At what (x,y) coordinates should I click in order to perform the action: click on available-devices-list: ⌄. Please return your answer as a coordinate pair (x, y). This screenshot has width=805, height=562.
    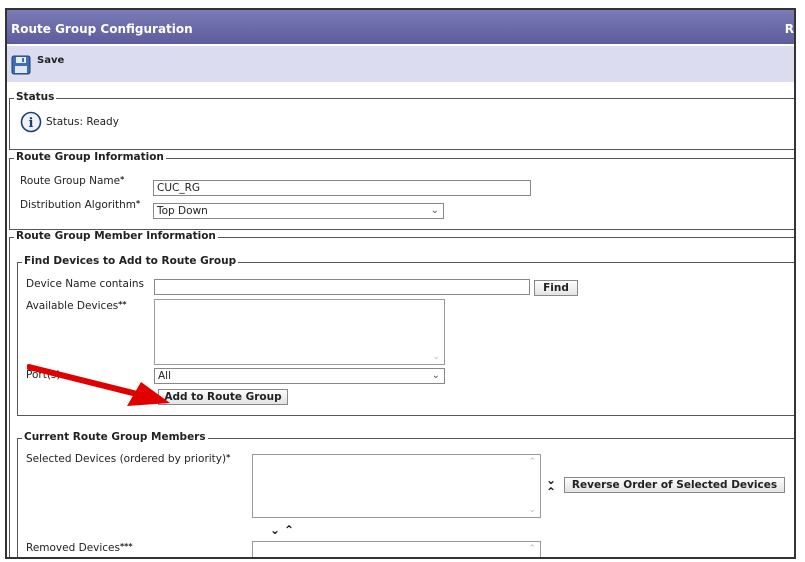
    Looking at the image, I should click on (299, 332).